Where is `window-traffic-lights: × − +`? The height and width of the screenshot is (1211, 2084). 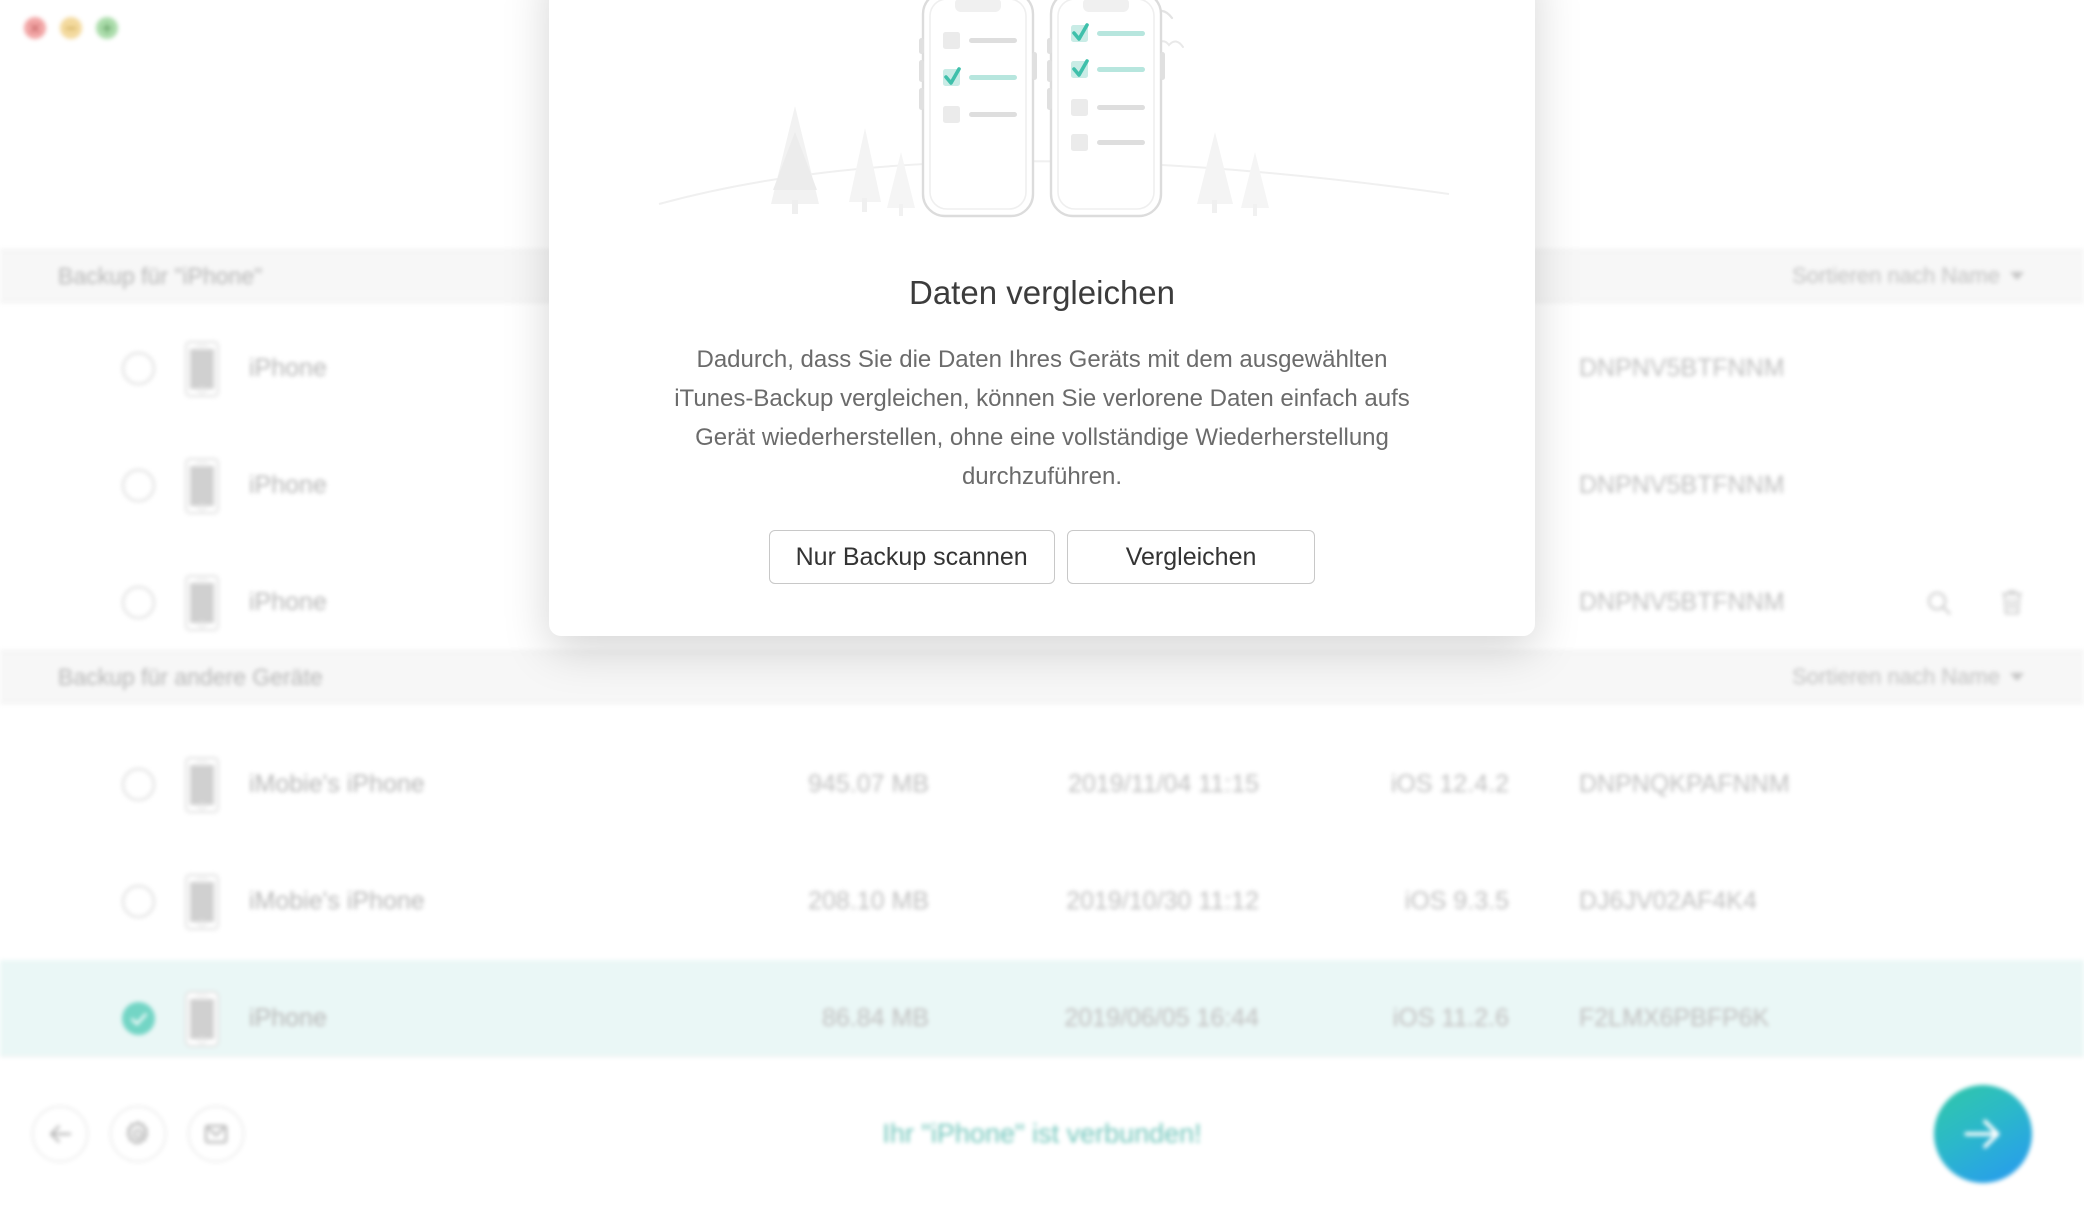
window-traffic-lights: × − + is located at coordinates (71, 28).